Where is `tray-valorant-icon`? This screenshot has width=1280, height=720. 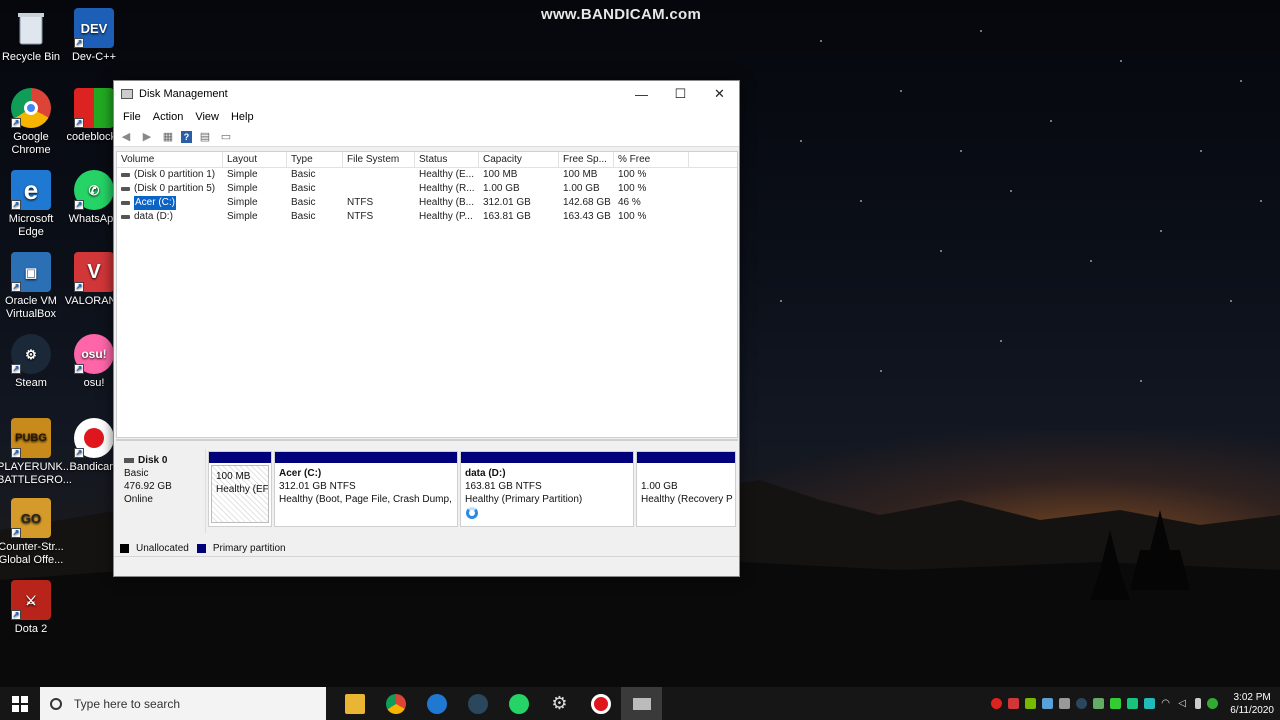
tray-valorant-icon is located at coordinates (1014, 703).